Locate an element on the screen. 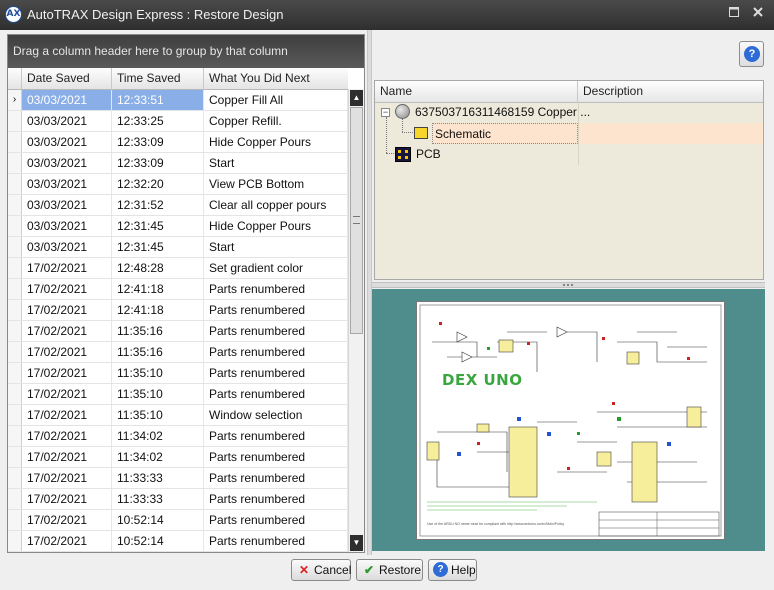  maximize-button is located at coordinates (734, 14).